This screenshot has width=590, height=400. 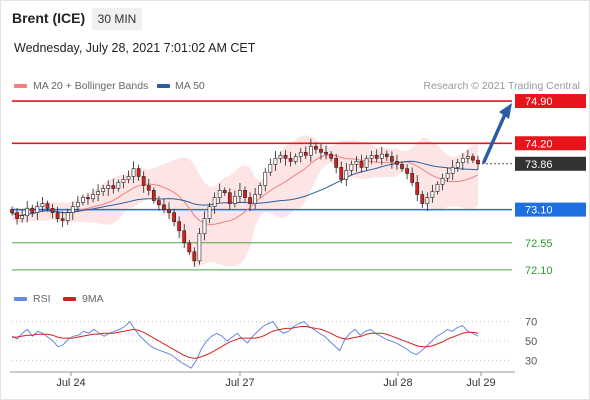 What do you see at coordinates (397, 383) in the screenshot?
I see `x-tick-label: Jul 28` at bounding box center [397, 383].